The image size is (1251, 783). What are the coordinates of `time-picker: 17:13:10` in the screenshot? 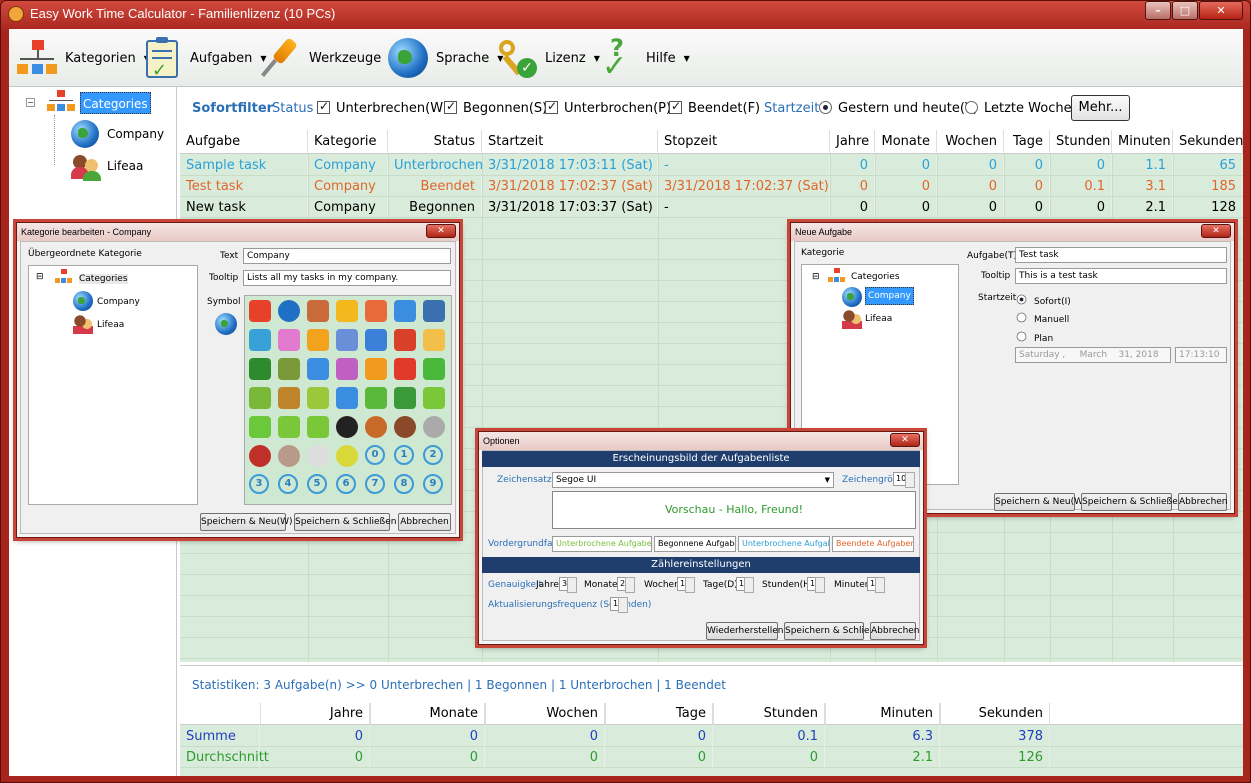 It's located at (1201, 355).